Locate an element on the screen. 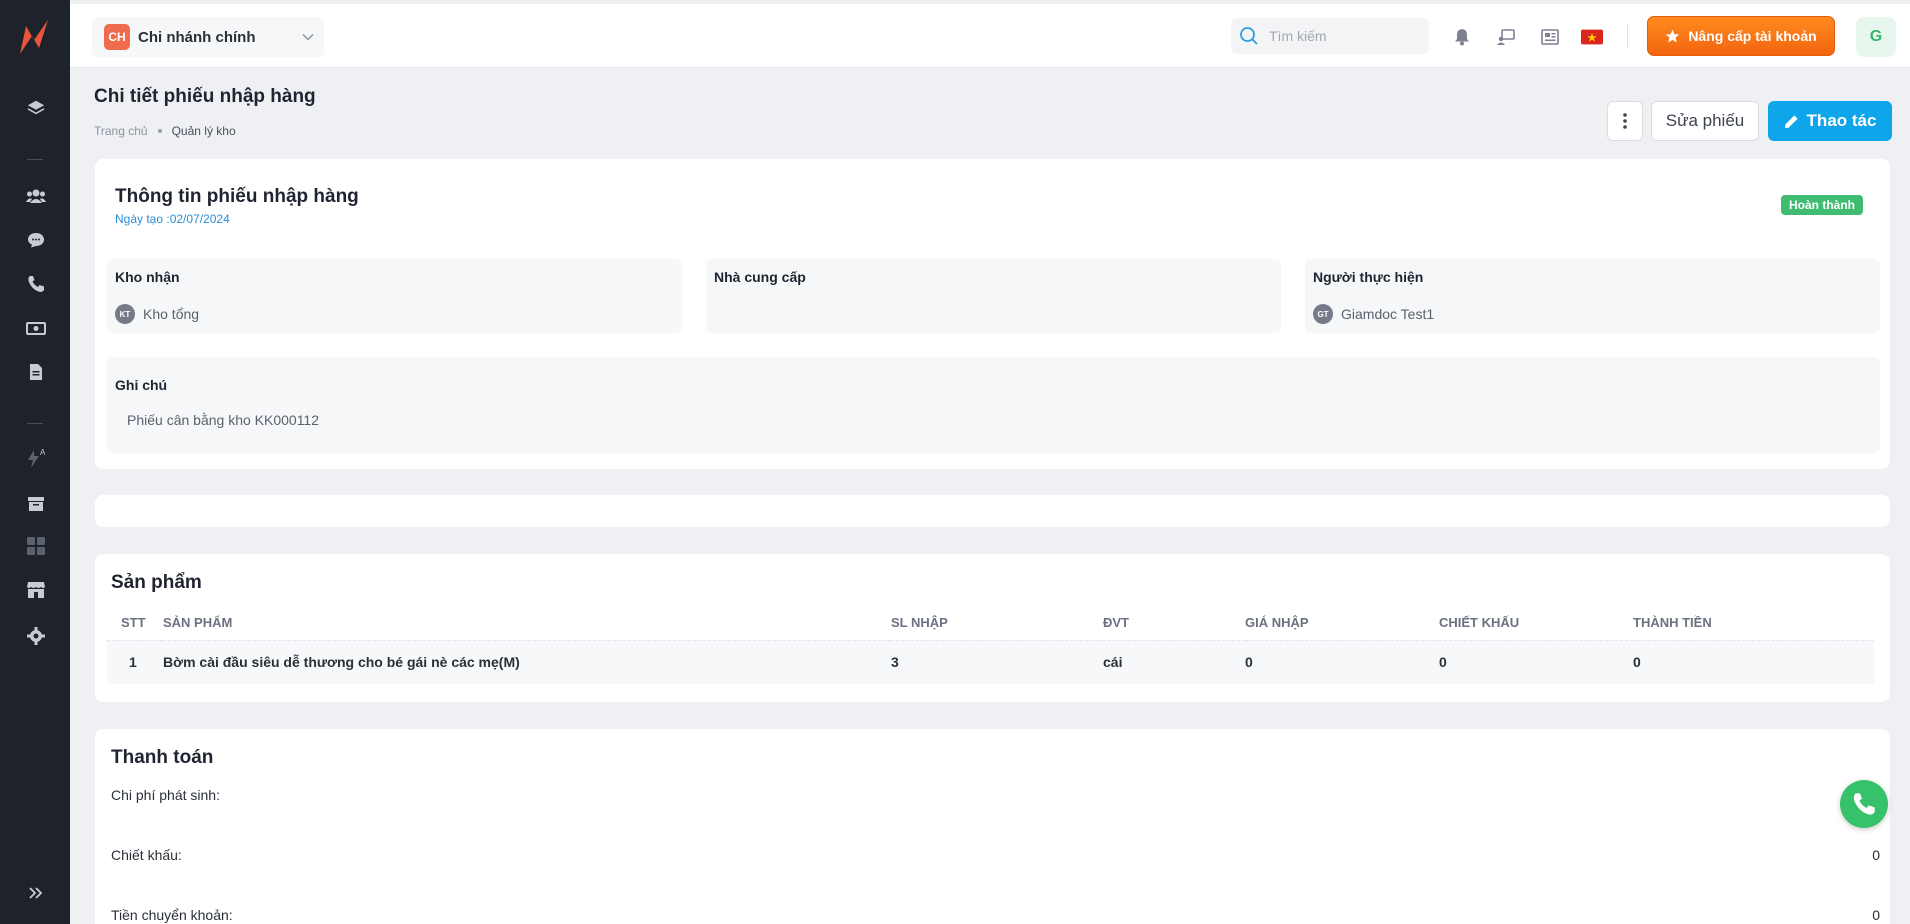 This screenshot has height=924, width=1910. phone-call-icon is located at coordinates (36, 284).